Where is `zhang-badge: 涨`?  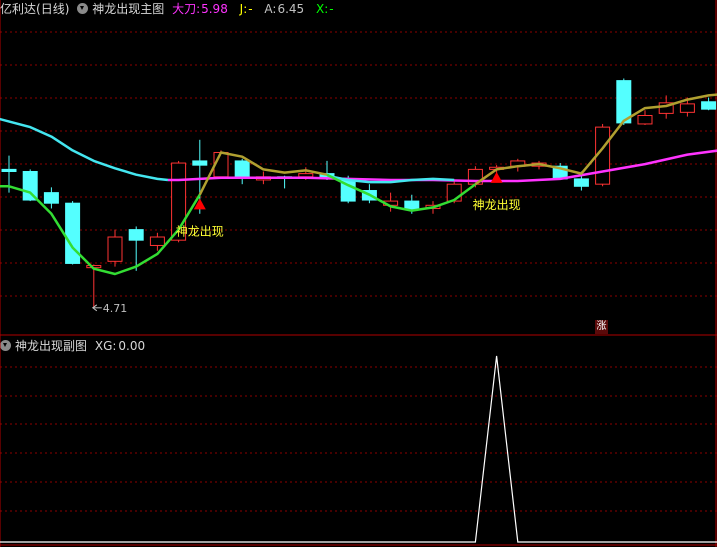
zhang-badge: 涨 is located at coordinates (601, 327).